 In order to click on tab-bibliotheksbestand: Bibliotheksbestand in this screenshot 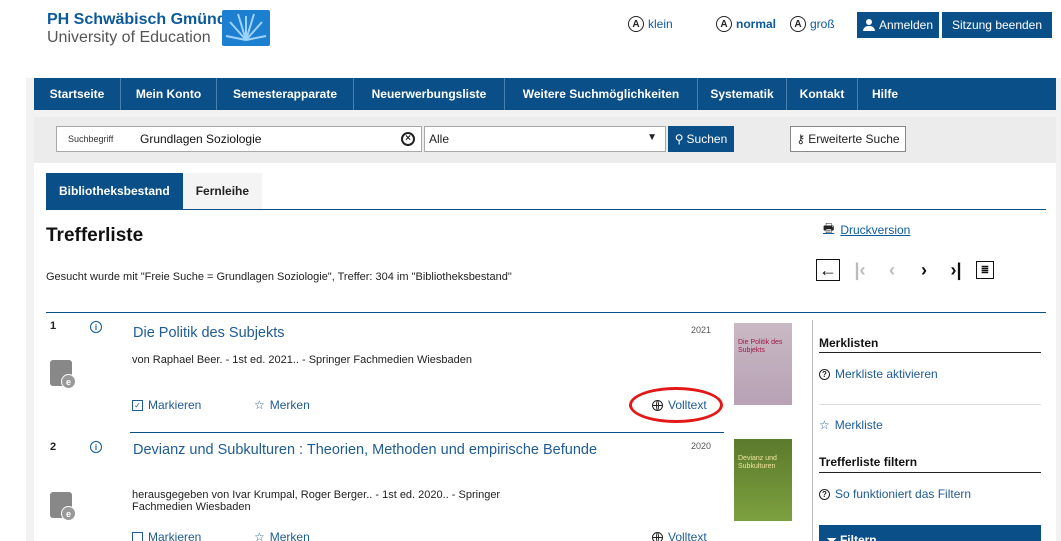, I will do `click(114, 191)`.